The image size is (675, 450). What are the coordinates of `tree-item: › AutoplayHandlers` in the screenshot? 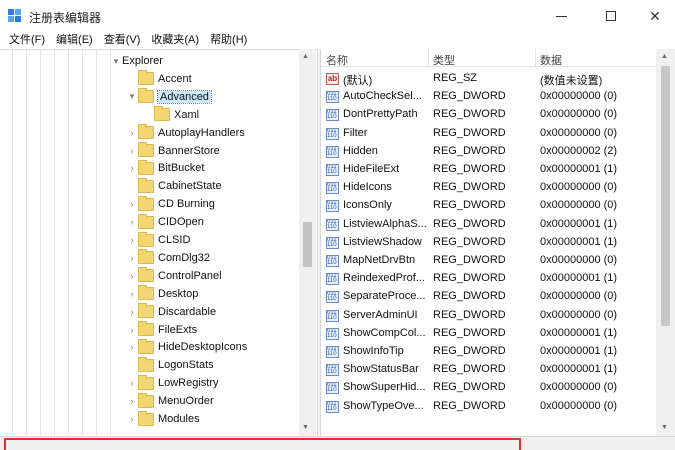 It's located at (185, 133).